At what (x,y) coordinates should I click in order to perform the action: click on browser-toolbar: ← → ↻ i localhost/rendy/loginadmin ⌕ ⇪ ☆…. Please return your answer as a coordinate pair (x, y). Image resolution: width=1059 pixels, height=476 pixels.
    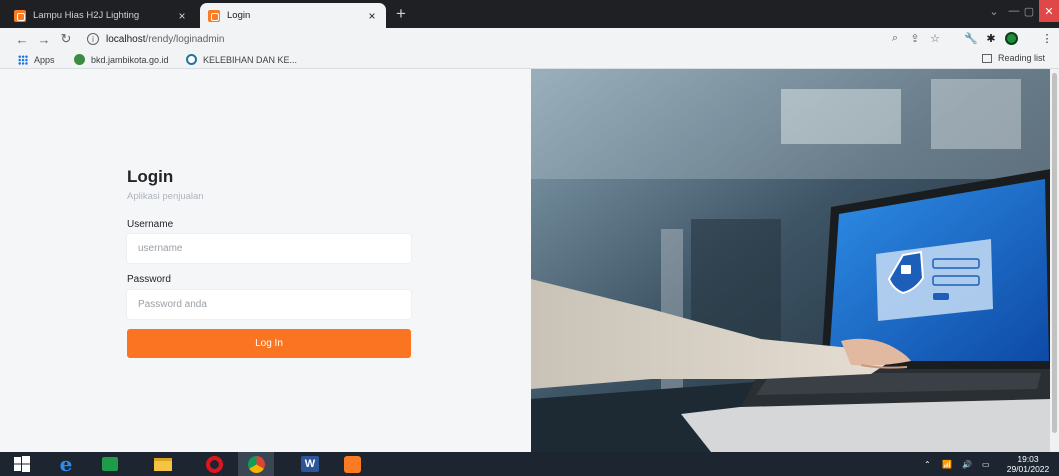
    Looking at the image, I should click on (529, 39).